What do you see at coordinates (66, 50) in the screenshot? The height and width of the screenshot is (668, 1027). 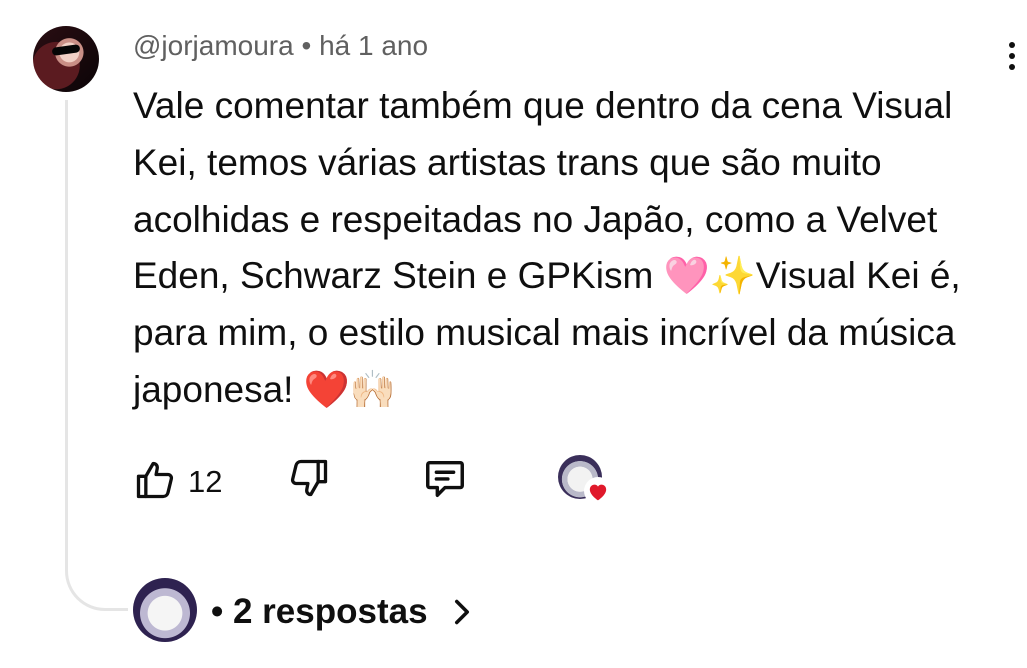 I see `avatar-glasses` at bounding box center [66, 50].